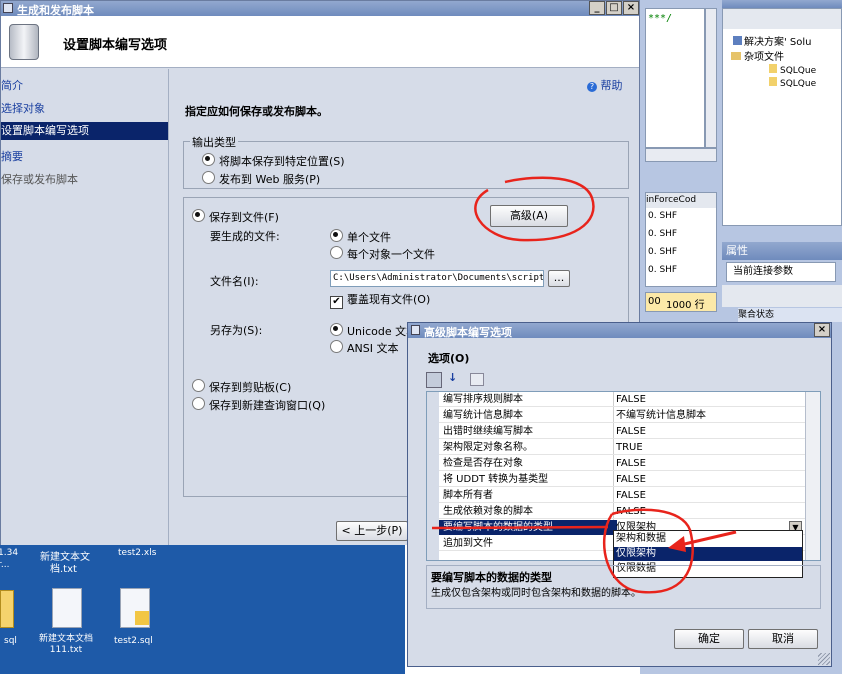  I want to click on annotation-underline, so click(520, 527).